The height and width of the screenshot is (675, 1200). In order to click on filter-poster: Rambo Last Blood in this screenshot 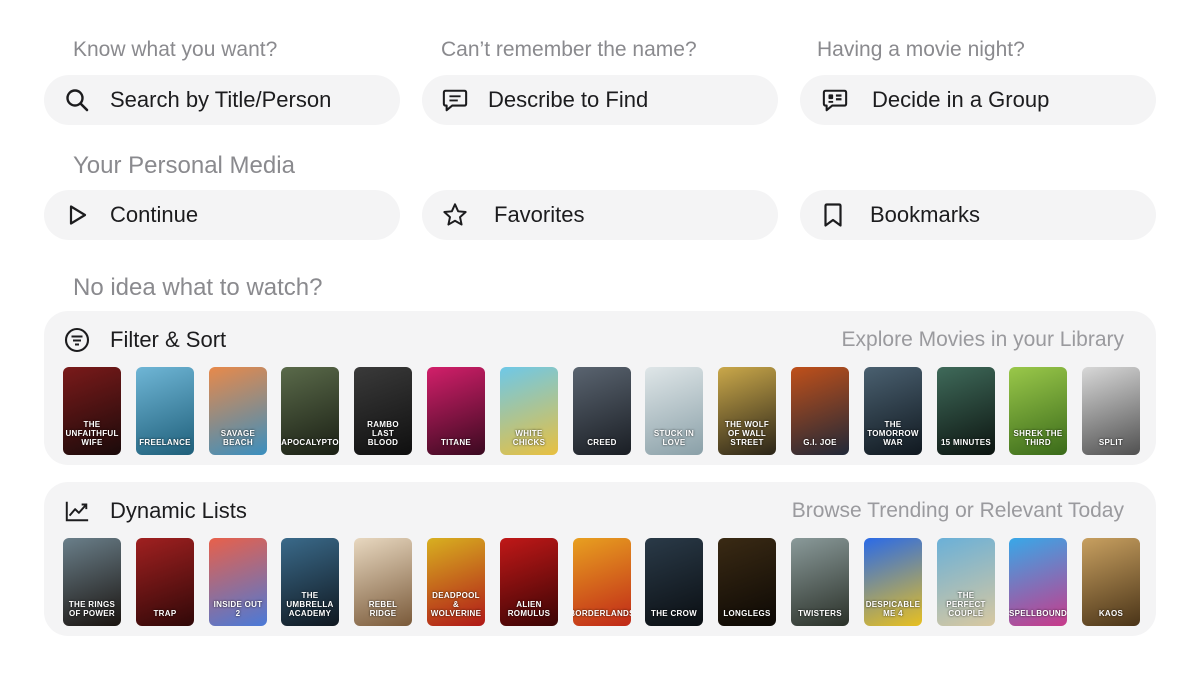, I will do `click(383, 411)`.